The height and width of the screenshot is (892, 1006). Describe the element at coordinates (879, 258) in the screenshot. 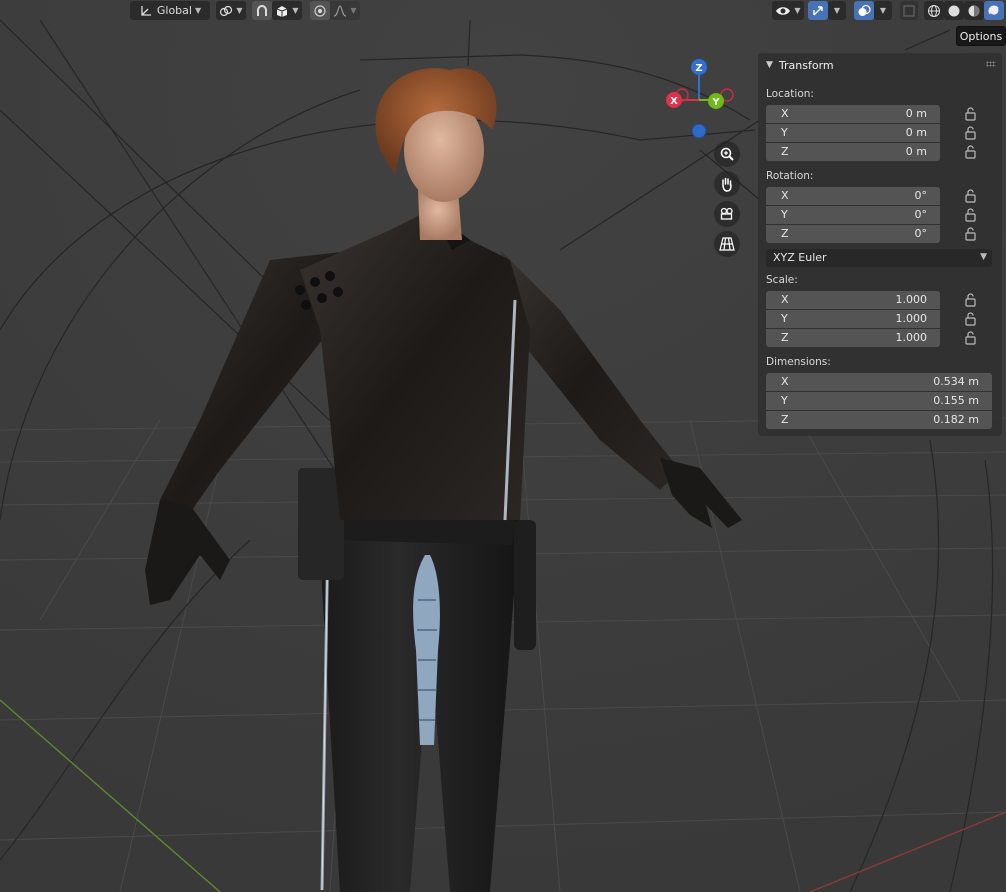

I see `rotation-mode-select: XYZ Euler ▼` at that location.